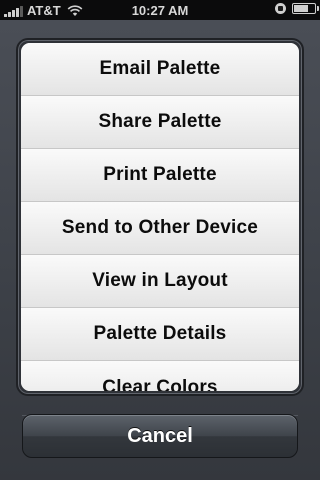 The width and height of the screenshot is (320, 480). Describe the element at coordinates (160, 69) in the screenshot. I see `email-palette-button: Email Palette` at that location.